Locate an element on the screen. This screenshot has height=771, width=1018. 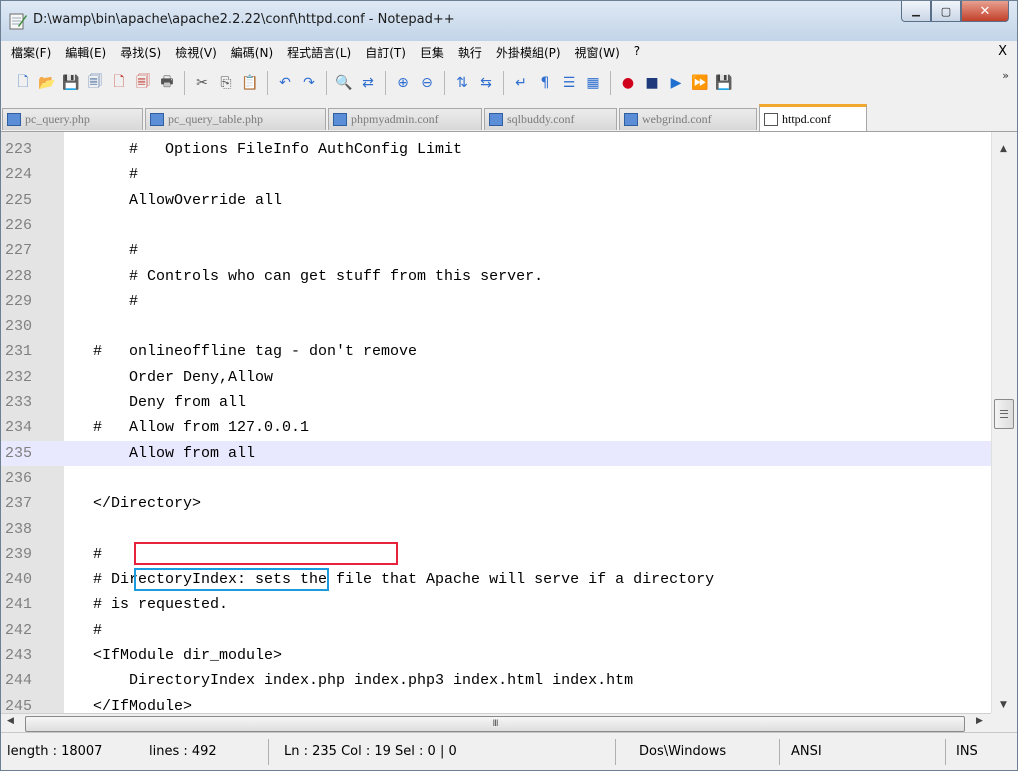
code-line: 230 is located at coordinates (496, 326).